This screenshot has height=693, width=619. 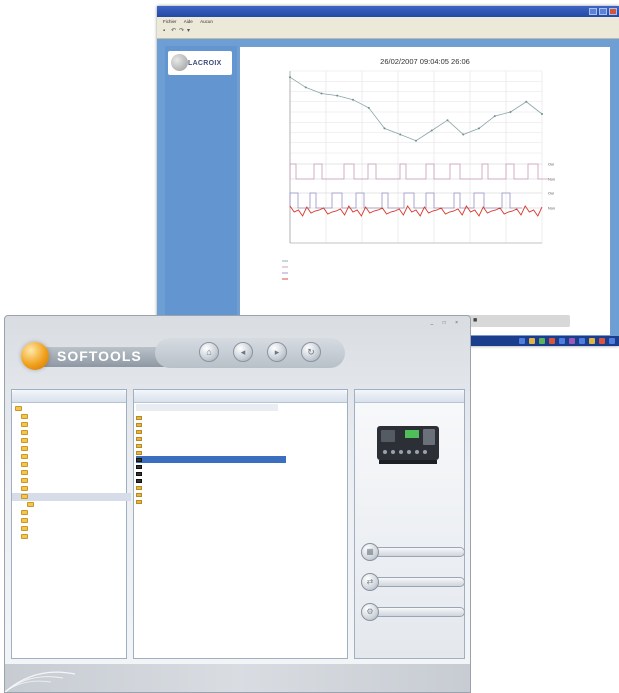 What do you see at coordinates (593, 11) in the screenshot?
I see `minimize-button` at bounding box center [593, 11].